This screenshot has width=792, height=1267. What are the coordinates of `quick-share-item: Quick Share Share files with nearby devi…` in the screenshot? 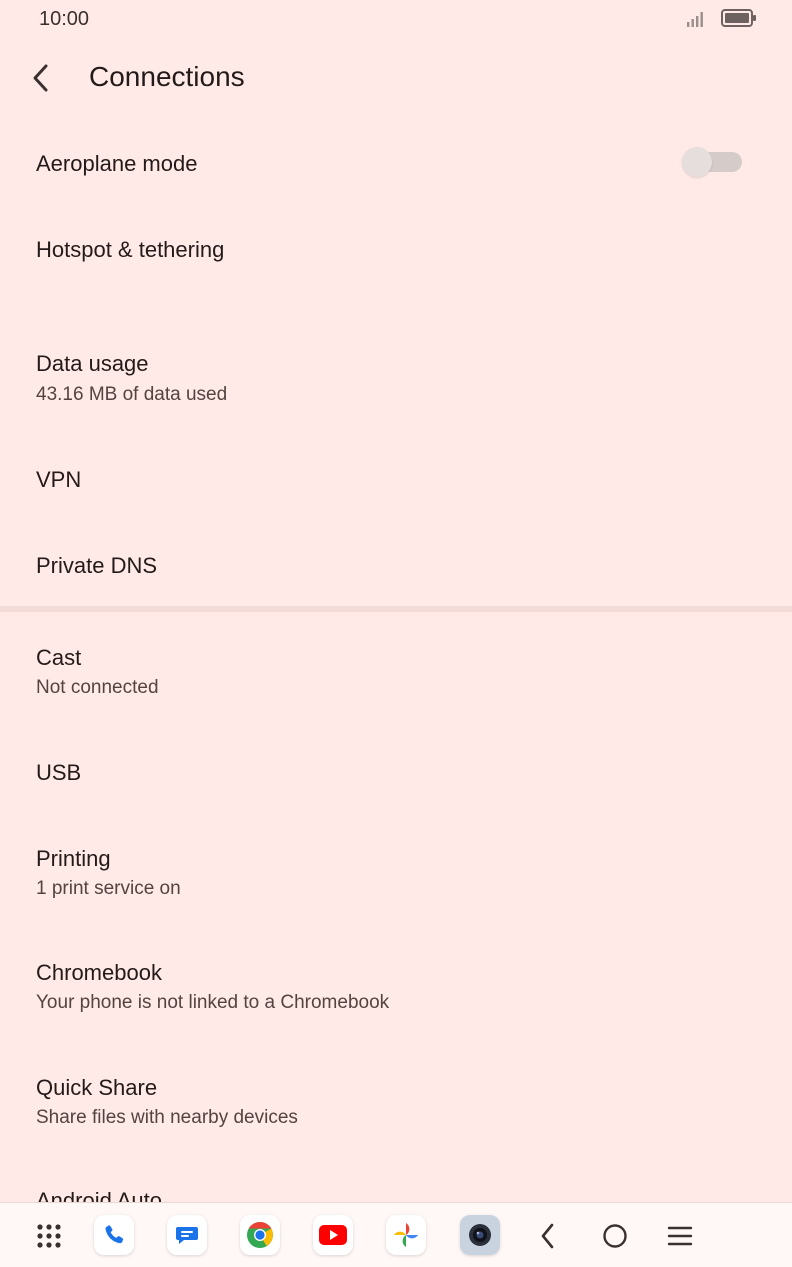 It's located at (396, 1103).